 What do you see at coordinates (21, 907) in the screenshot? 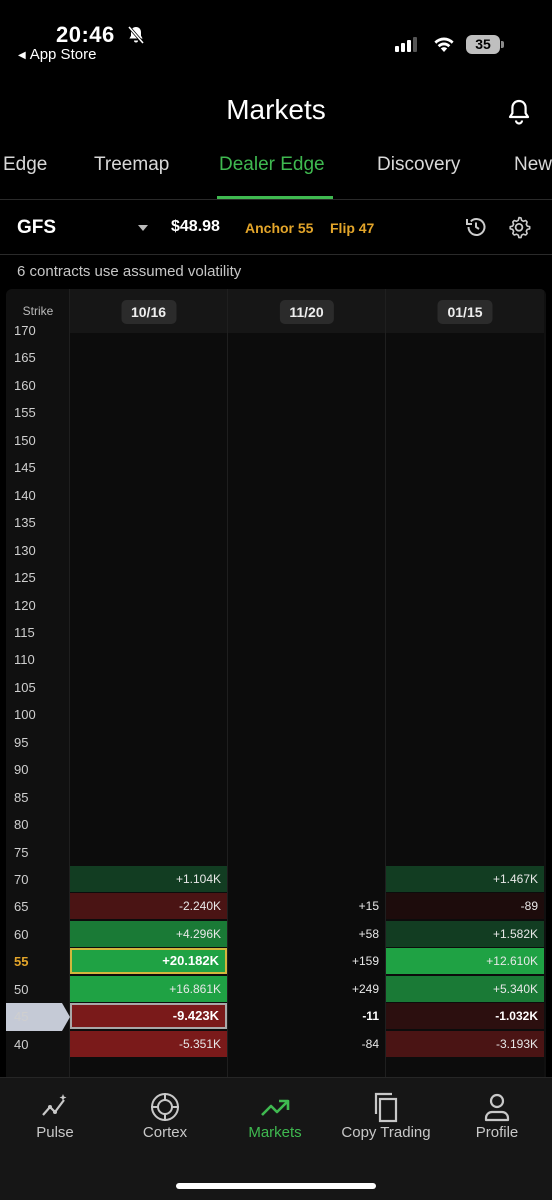
I see `strike-label: 65` at bounding box center [21, 907].